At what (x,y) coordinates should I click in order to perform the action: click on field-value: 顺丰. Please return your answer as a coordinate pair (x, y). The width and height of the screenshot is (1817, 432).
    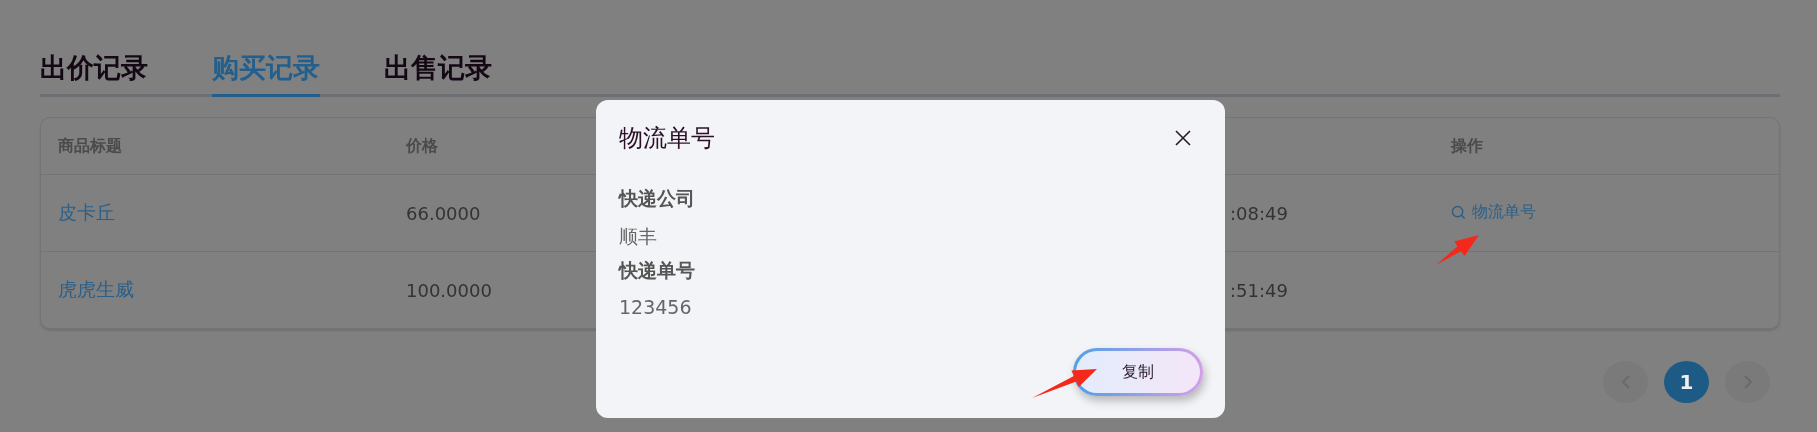
    Looking at the image, I should click on (638, 236).